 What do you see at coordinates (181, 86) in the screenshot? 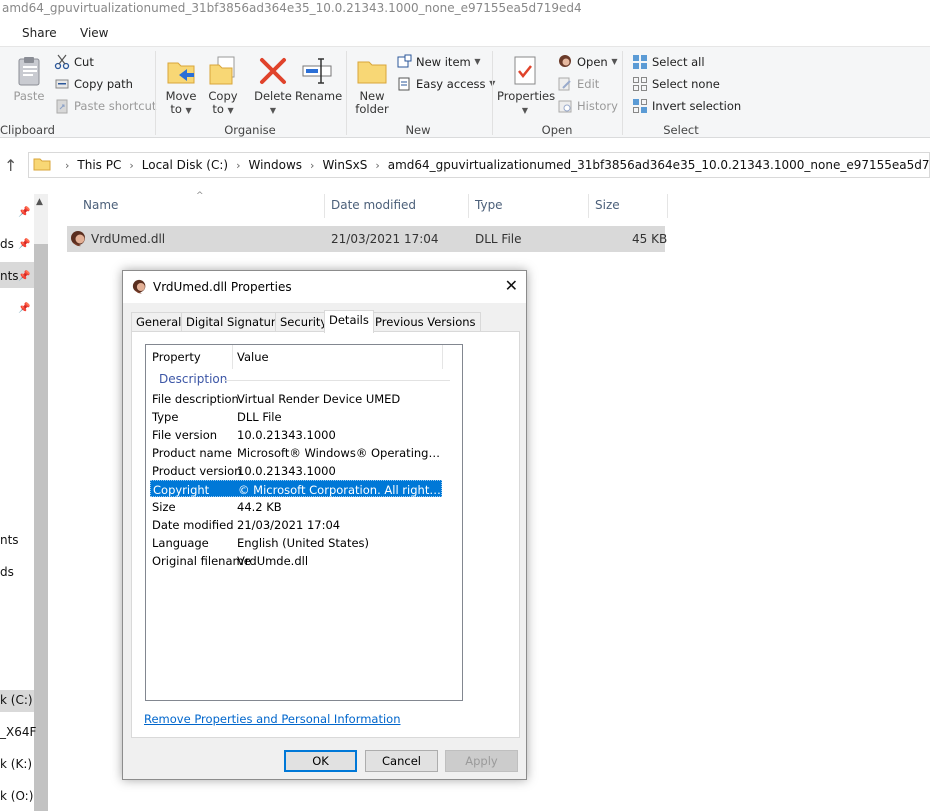
I see `move-to-button: Move to ▼` at bounding box center [181, 86].